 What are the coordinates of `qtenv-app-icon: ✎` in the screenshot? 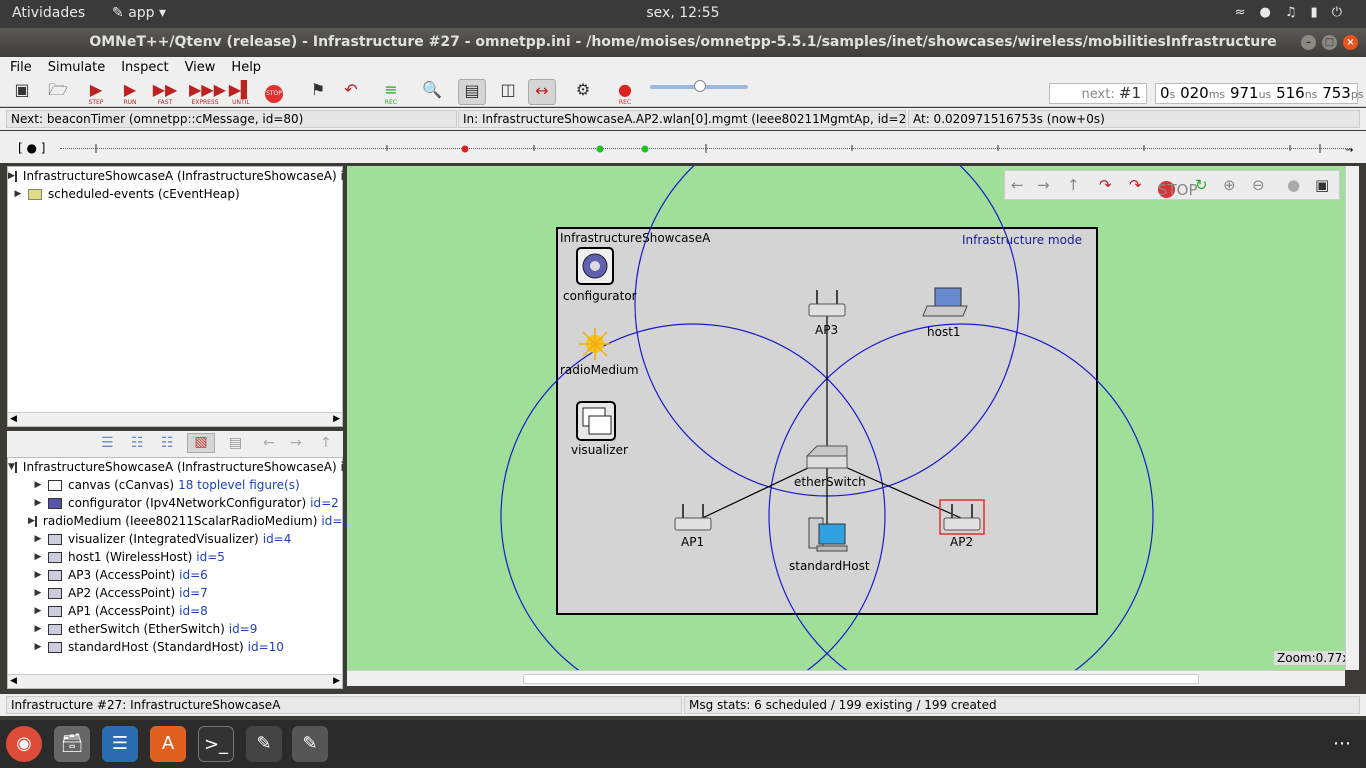 It's located at (310, 744).